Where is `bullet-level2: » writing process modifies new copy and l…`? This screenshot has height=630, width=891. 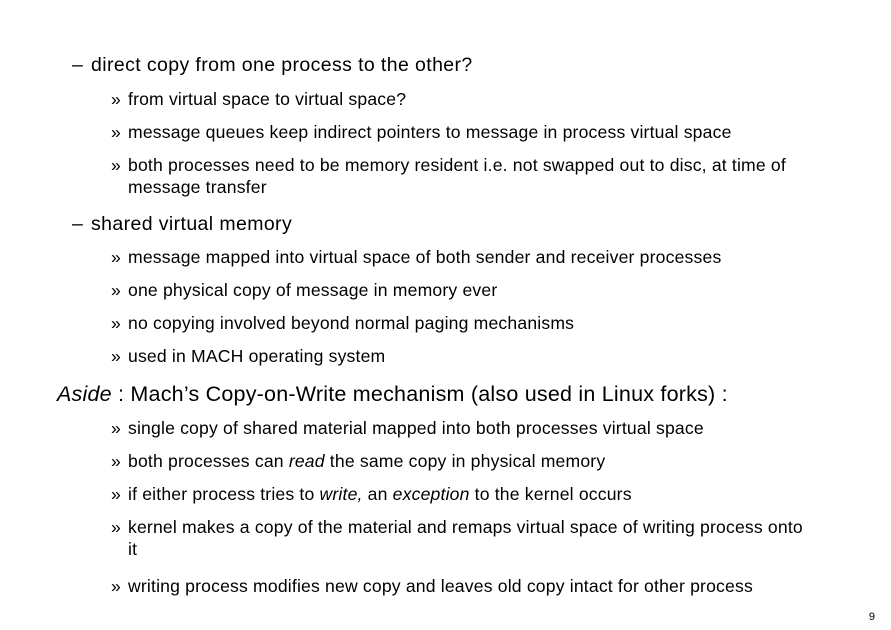
bullet-level2: » writing process modifies new copy and l… is located at coordinates (445, 586).